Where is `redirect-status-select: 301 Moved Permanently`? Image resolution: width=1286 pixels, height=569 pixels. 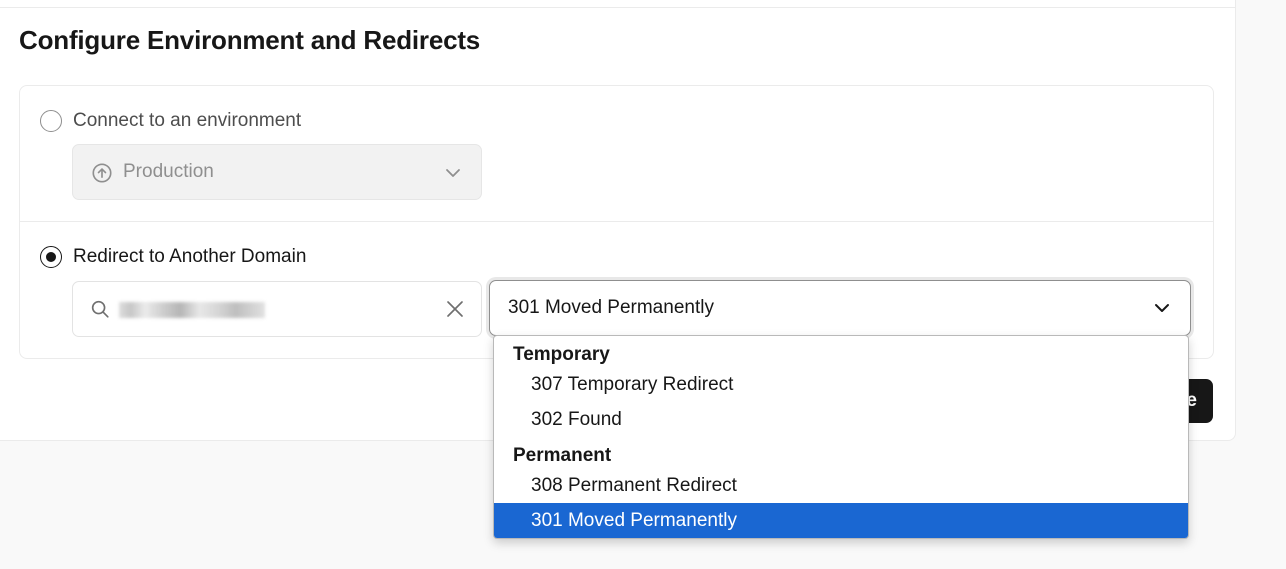
redirect-status-select: 301 Moved Permanently is located at coordinates (840, 308).